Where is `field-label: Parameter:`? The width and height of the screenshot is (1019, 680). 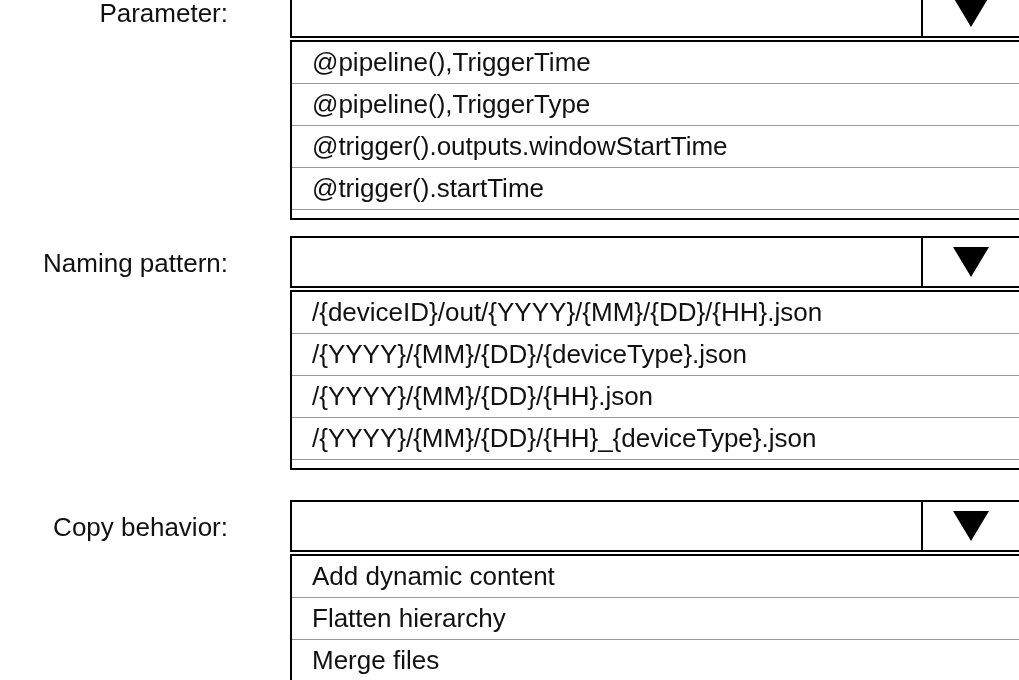
field-label: Parameter: is located at coordinates (163, 13).